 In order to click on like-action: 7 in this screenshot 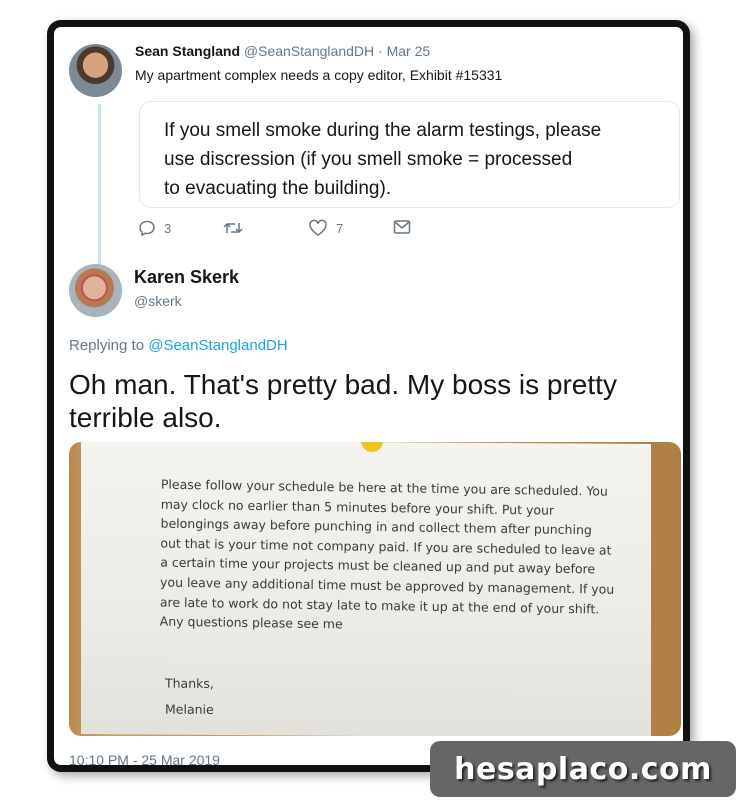, I will do `click(325, 228)`.